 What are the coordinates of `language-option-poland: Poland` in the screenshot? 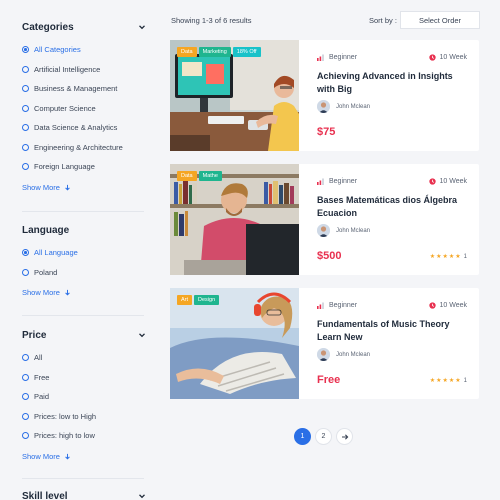 It's located at (84, 273).